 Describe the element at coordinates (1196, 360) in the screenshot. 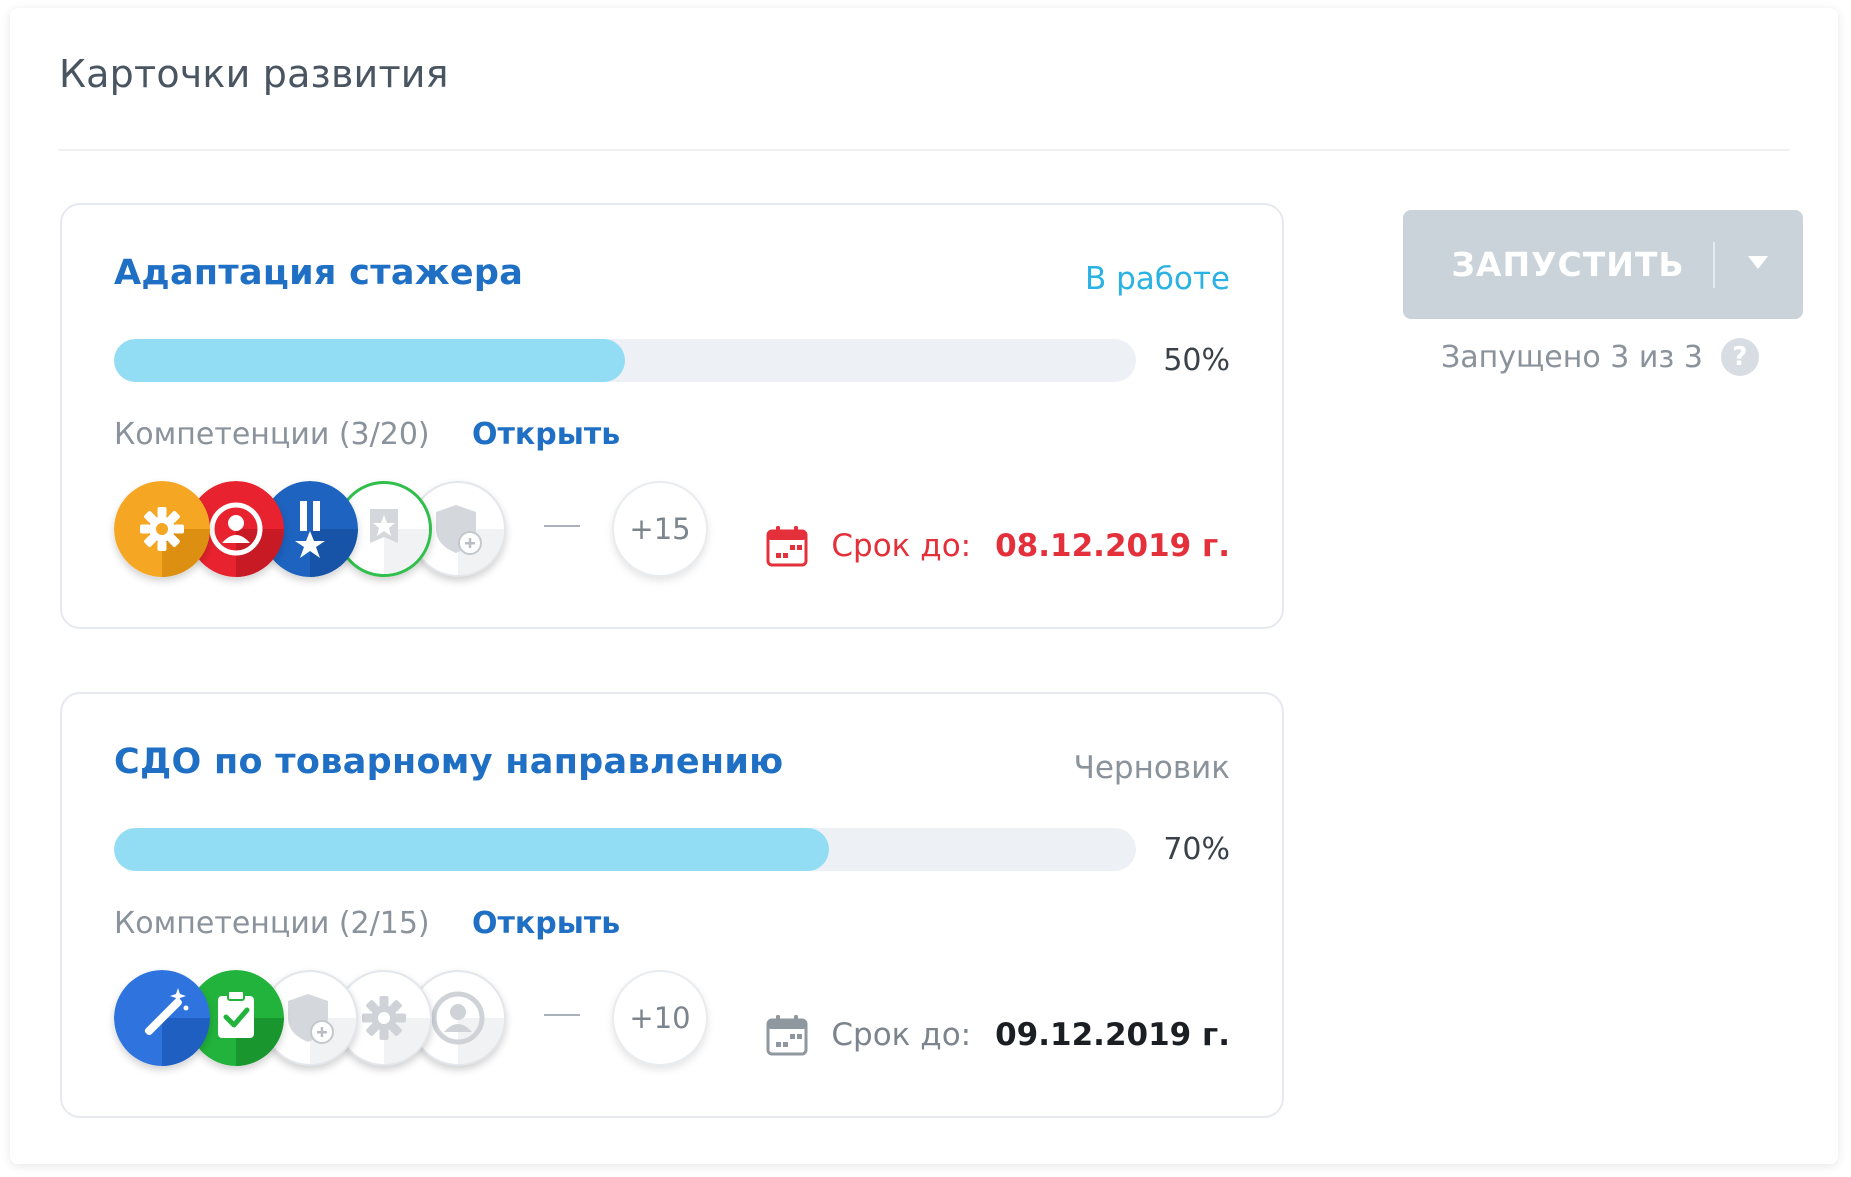

I see `progress-percent: 50%` at that location.